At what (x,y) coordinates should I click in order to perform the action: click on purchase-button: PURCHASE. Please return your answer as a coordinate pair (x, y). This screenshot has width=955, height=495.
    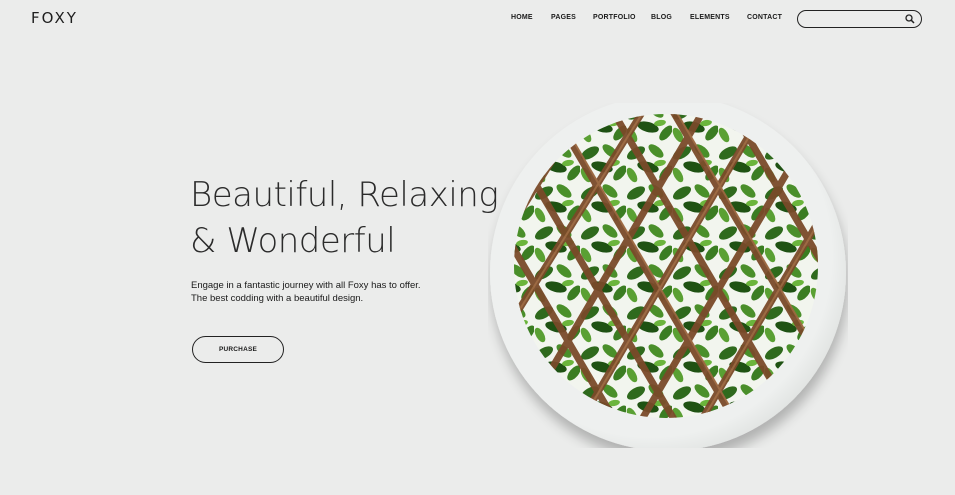
    Looking at the image, I should click on (238, 349).